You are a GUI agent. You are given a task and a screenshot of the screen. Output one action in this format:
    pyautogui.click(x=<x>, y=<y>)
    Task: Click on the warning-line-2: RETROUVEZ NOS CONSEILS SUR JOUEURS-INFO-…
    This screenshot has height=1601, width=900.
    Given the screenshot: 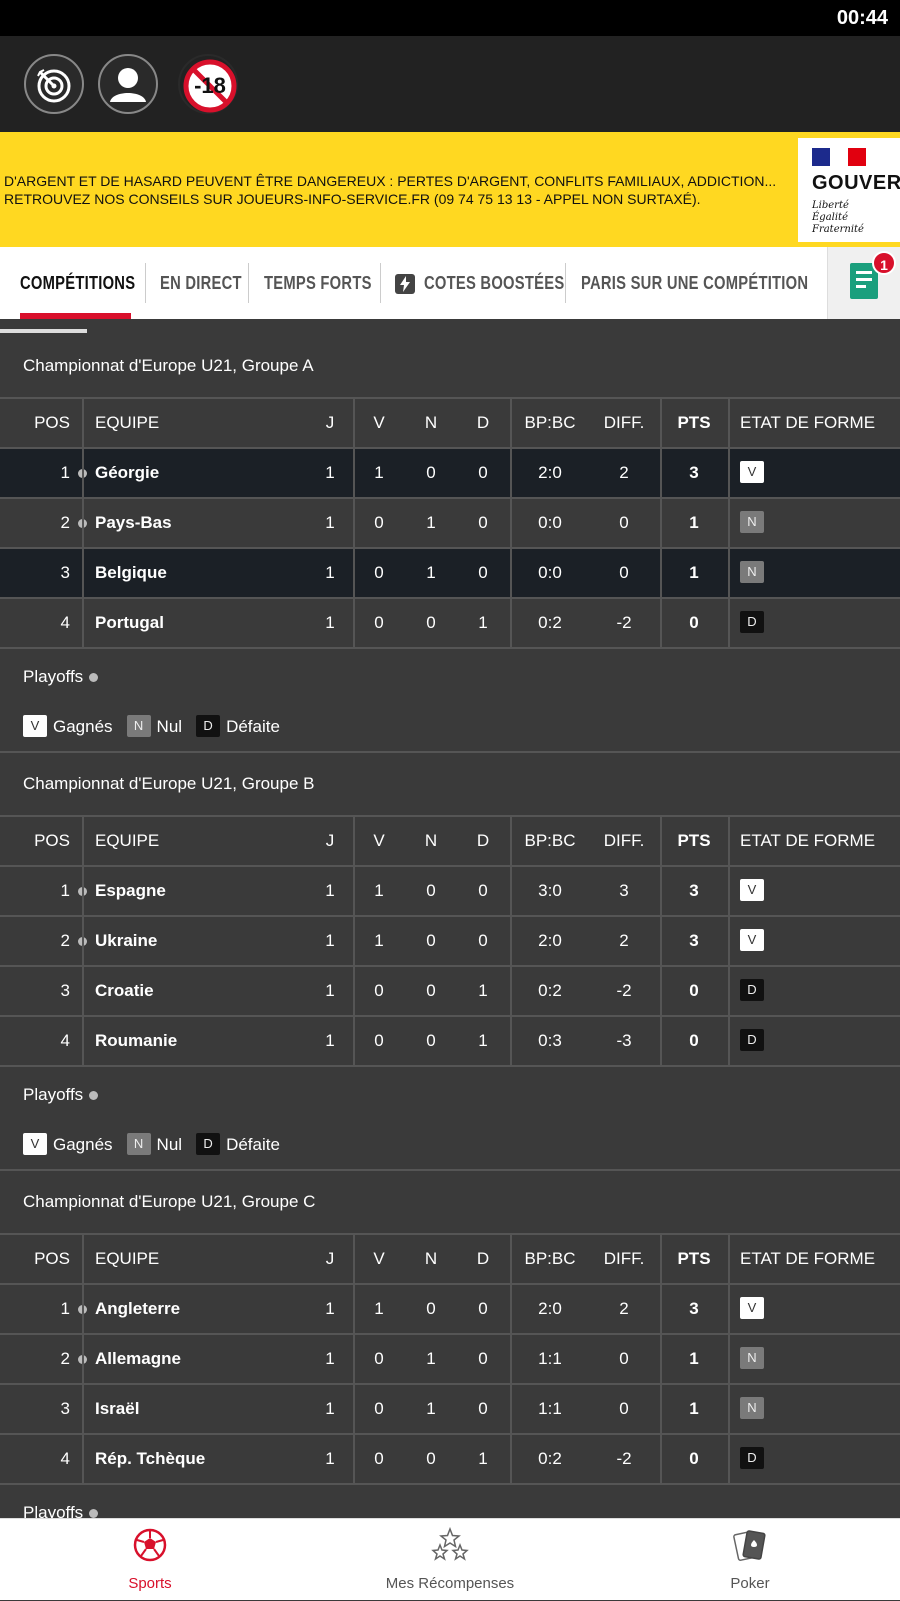 What is the action you would take?
    pyautogui.click(x=352, y=199)
    